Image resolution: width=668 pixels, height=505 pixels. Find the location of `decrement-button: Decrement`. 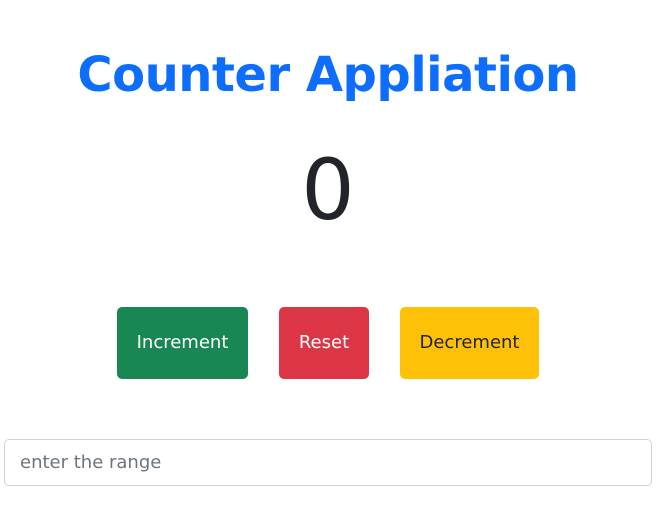

decrement-button: Decrement is located at coordinates (469, 343).